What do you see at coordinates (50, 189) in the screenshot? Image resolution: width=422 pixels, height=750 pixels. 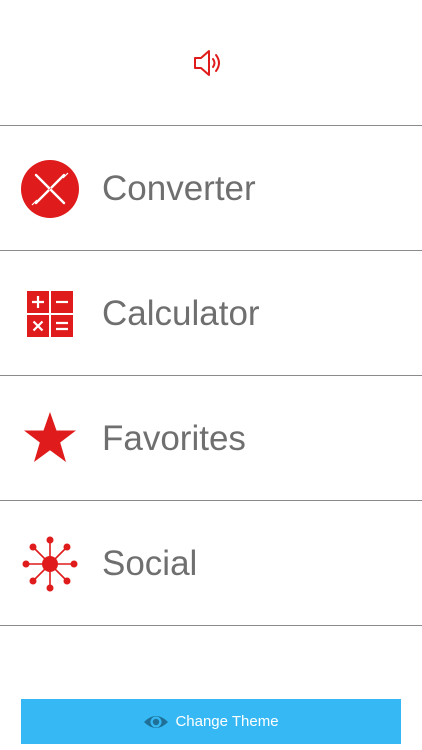 I see `converter-x-circle-icon` at bounding box center [50, 189].